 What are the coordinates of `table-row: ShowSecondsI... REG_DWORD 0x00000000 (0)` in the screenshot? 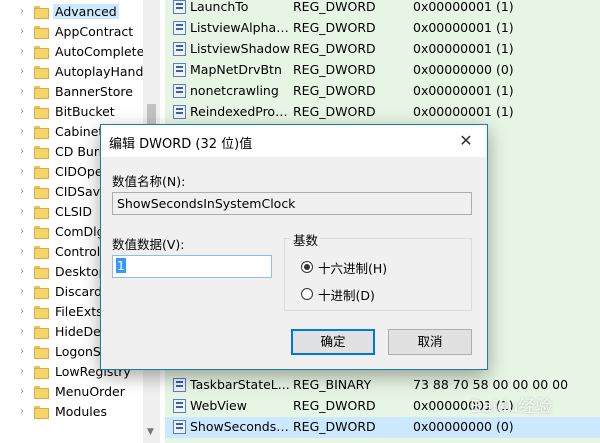 It's located at (382, 427).